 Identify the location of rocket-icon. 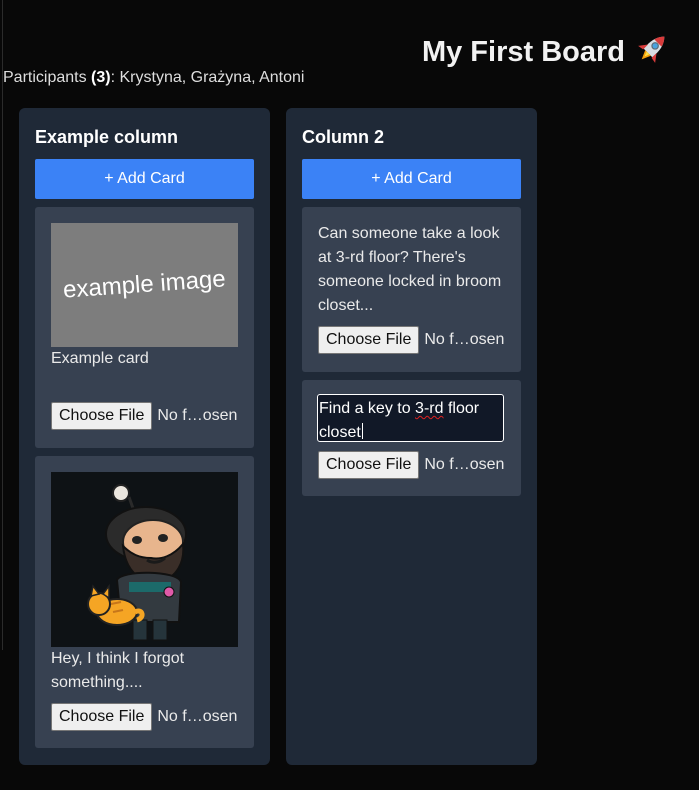
(653, 52).